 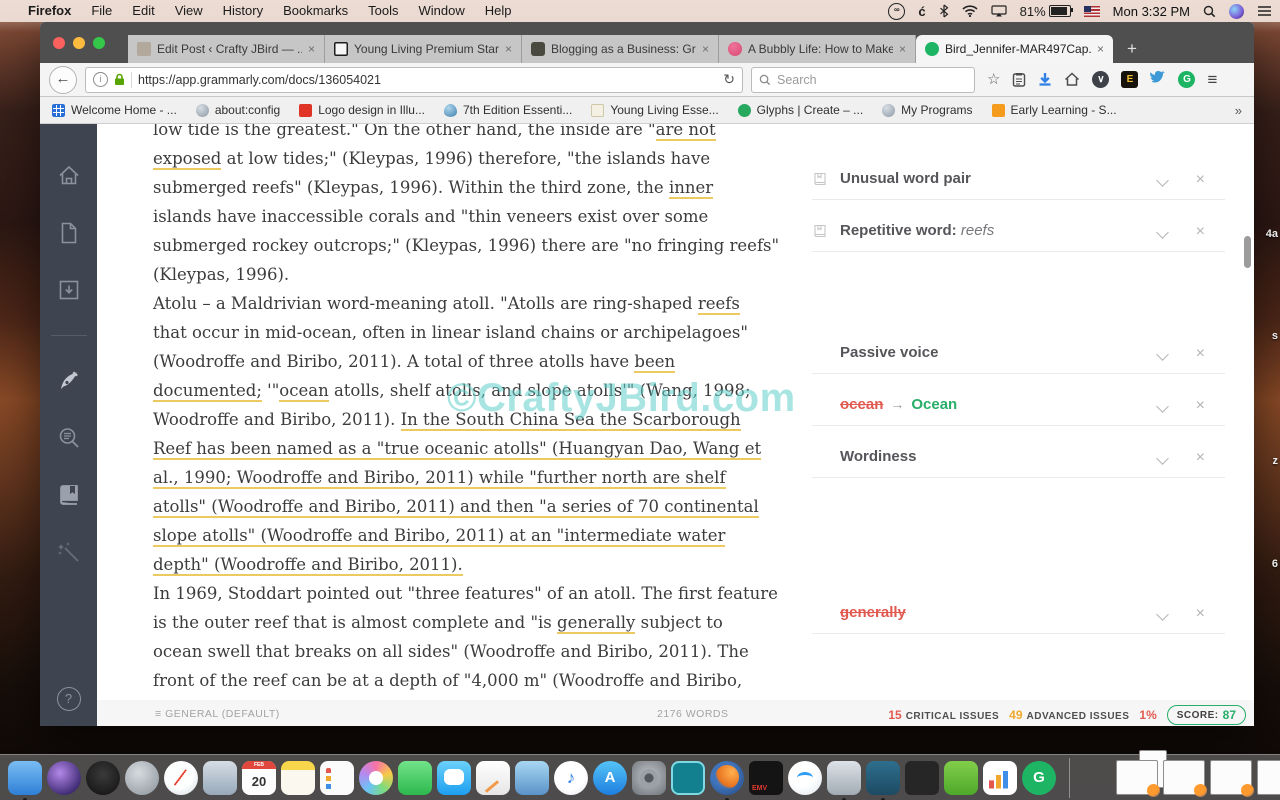 What do you see at coordinates (453, 274) in the screenshot?
I see `document-line: (Kleypas, 1996).` at bounding box center [453, 274].